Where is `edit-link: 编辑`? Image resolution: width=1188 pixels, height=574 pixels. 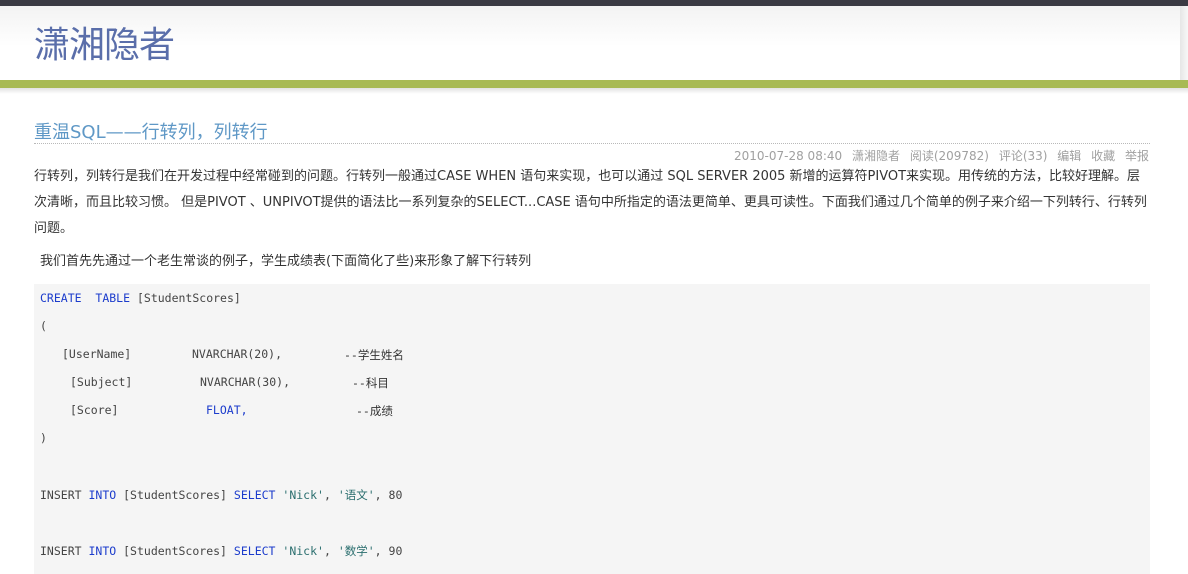
edit-link: 编辑 is located at coordinates (1069, 156).